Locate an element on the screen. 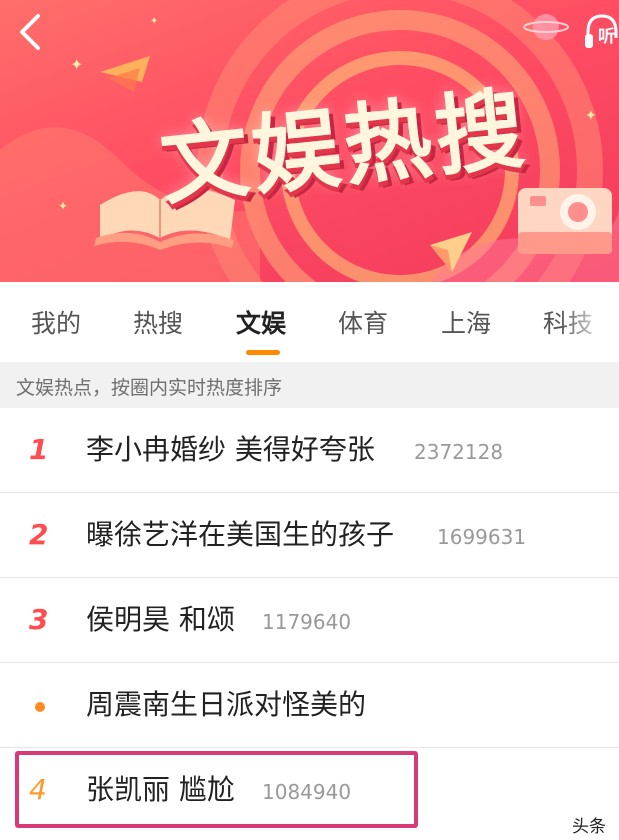  tabs-fade-overlay is located at coordinates (589, 322).